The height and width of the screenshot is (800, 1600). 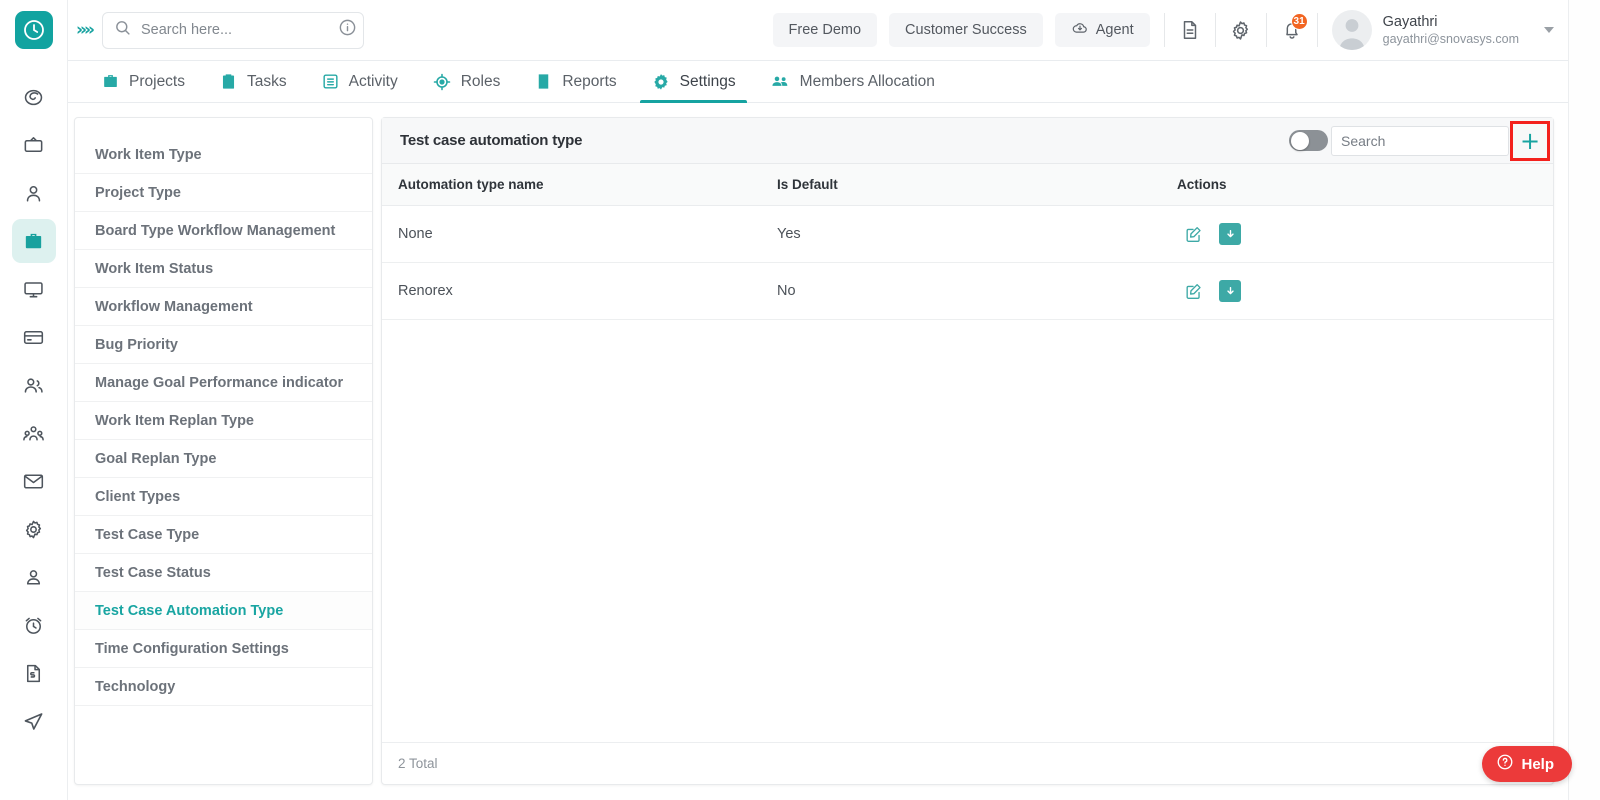 I want to click on gear-icon, so click(x=1241, y=30).